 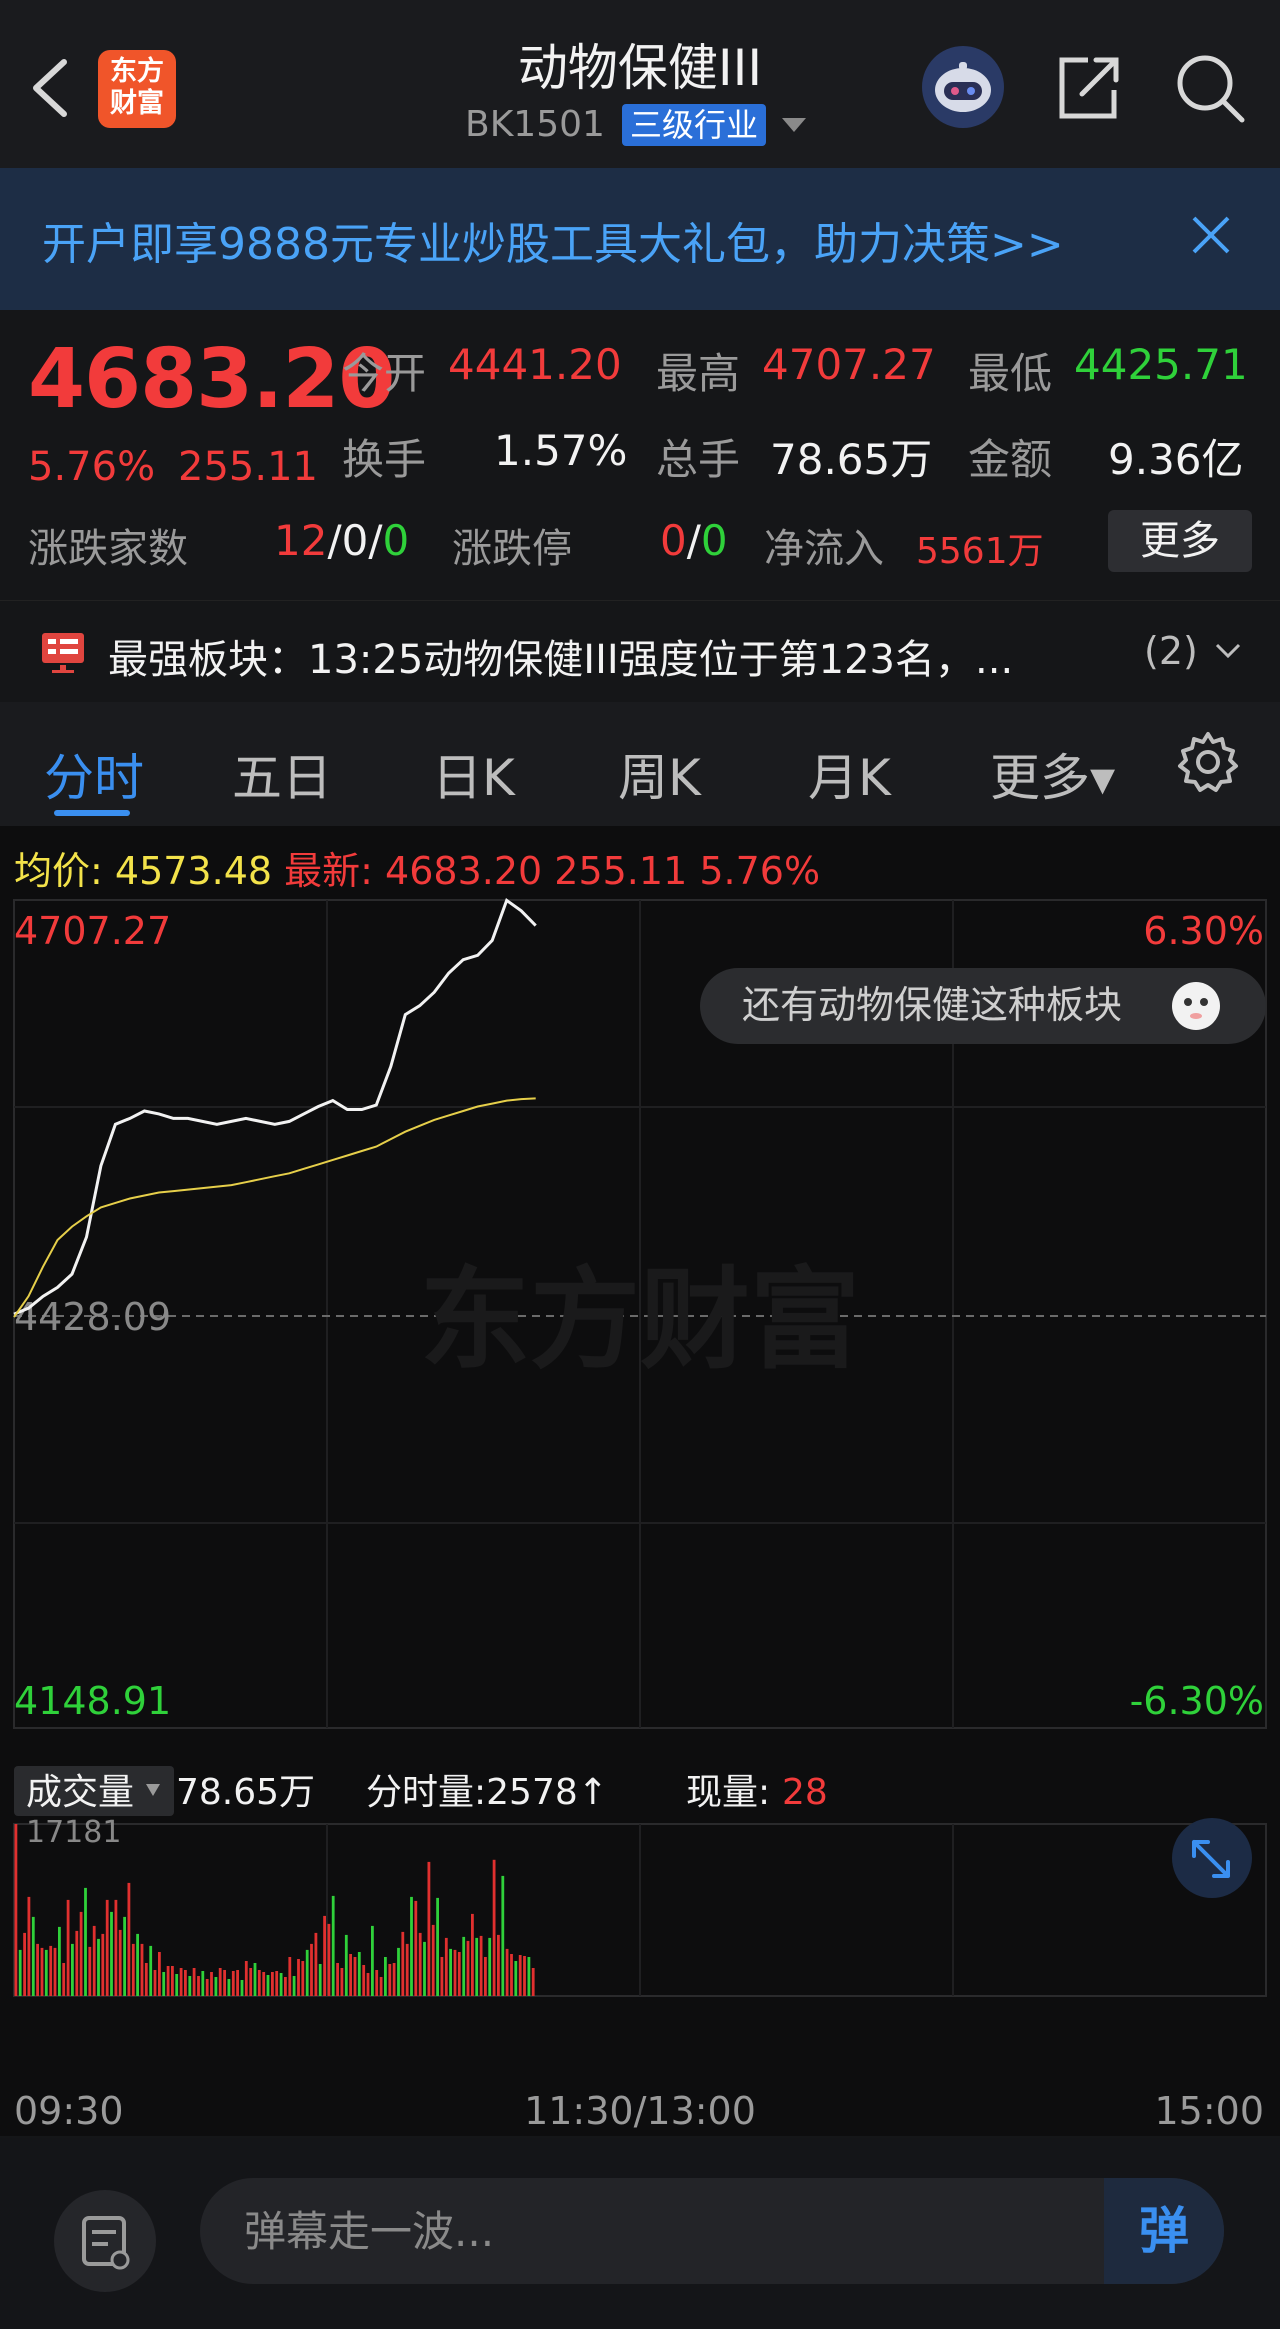 What do you see at coordinates (1211, 235) in the screenshot?
I see `close-icon` at bounding box center [1211, 235].